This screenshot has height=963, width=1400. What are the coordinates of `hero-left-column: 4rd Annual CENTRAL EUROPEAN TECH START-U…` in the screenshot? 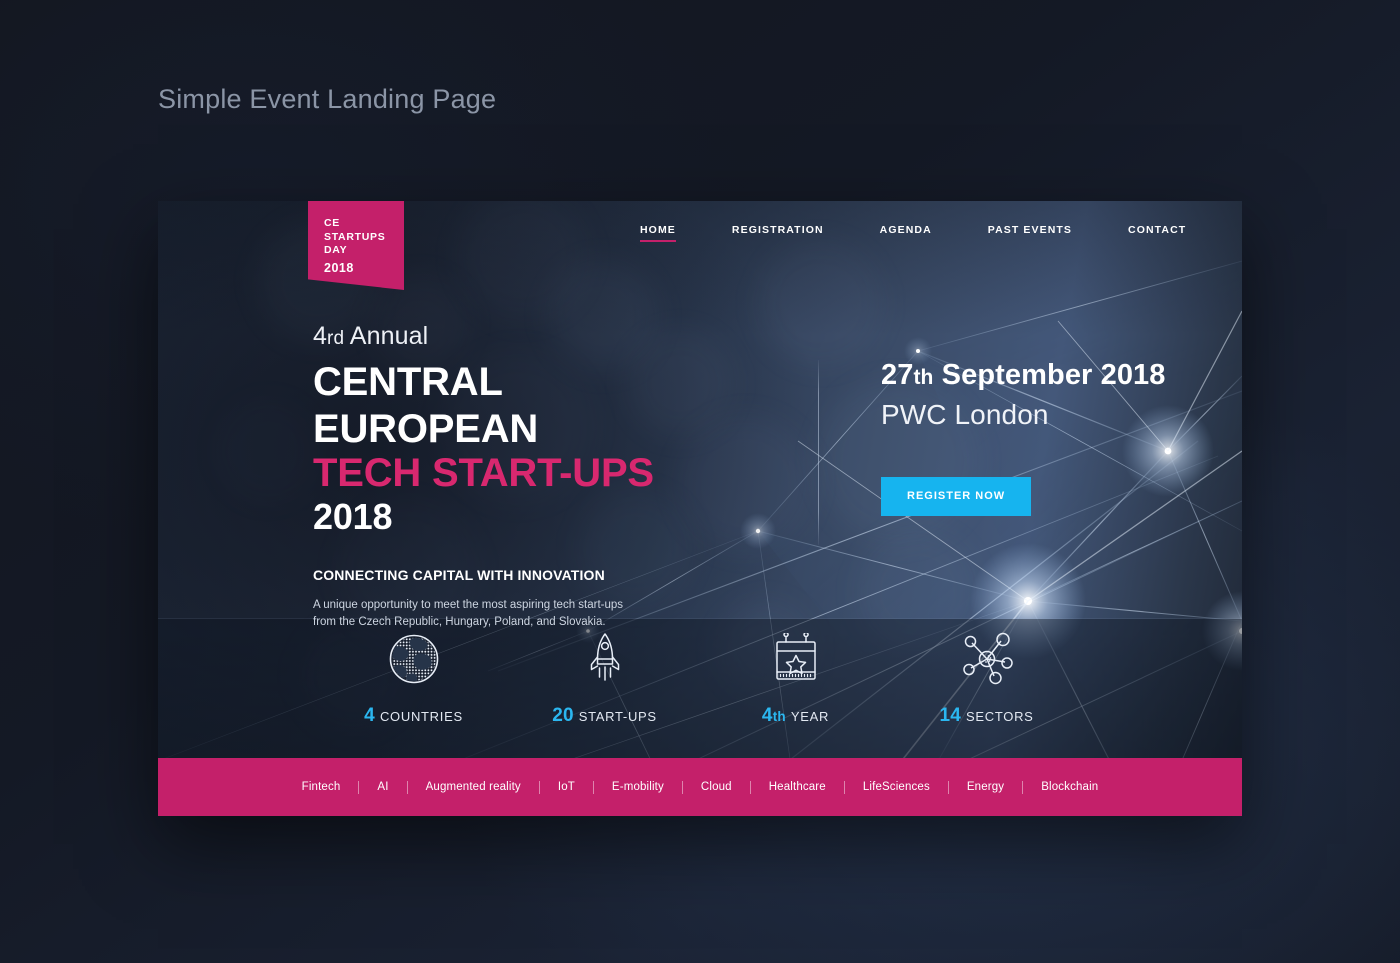 It's located at (523, 475).